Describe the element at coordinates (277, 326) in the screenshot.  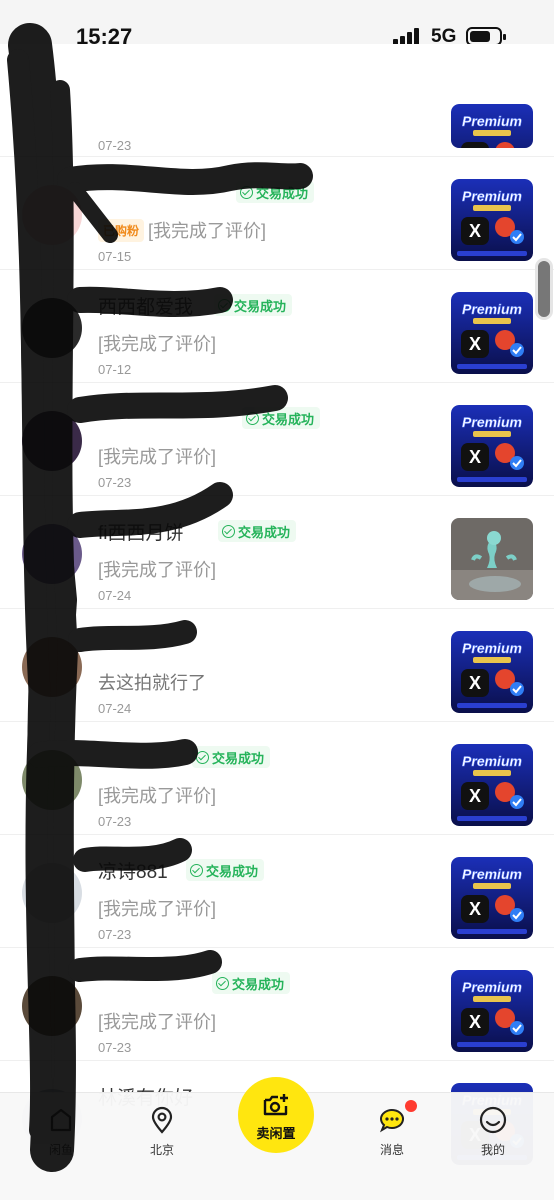
I see `list-item: 西西都爱我 交易成功 [我完成了评价] 07-12 Premium X` at that location.